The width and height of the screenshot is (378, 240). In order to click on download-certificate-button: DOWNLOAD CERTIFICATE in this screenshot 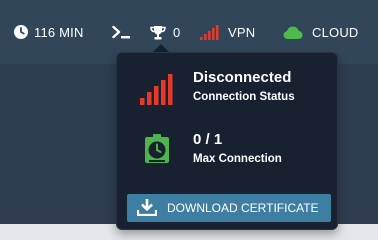, I will do `click(229, 208)`.